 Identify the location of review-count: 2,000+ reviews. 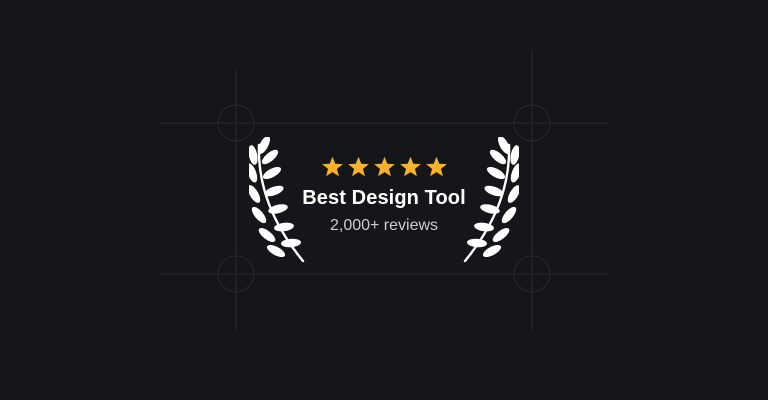
(384, 225).